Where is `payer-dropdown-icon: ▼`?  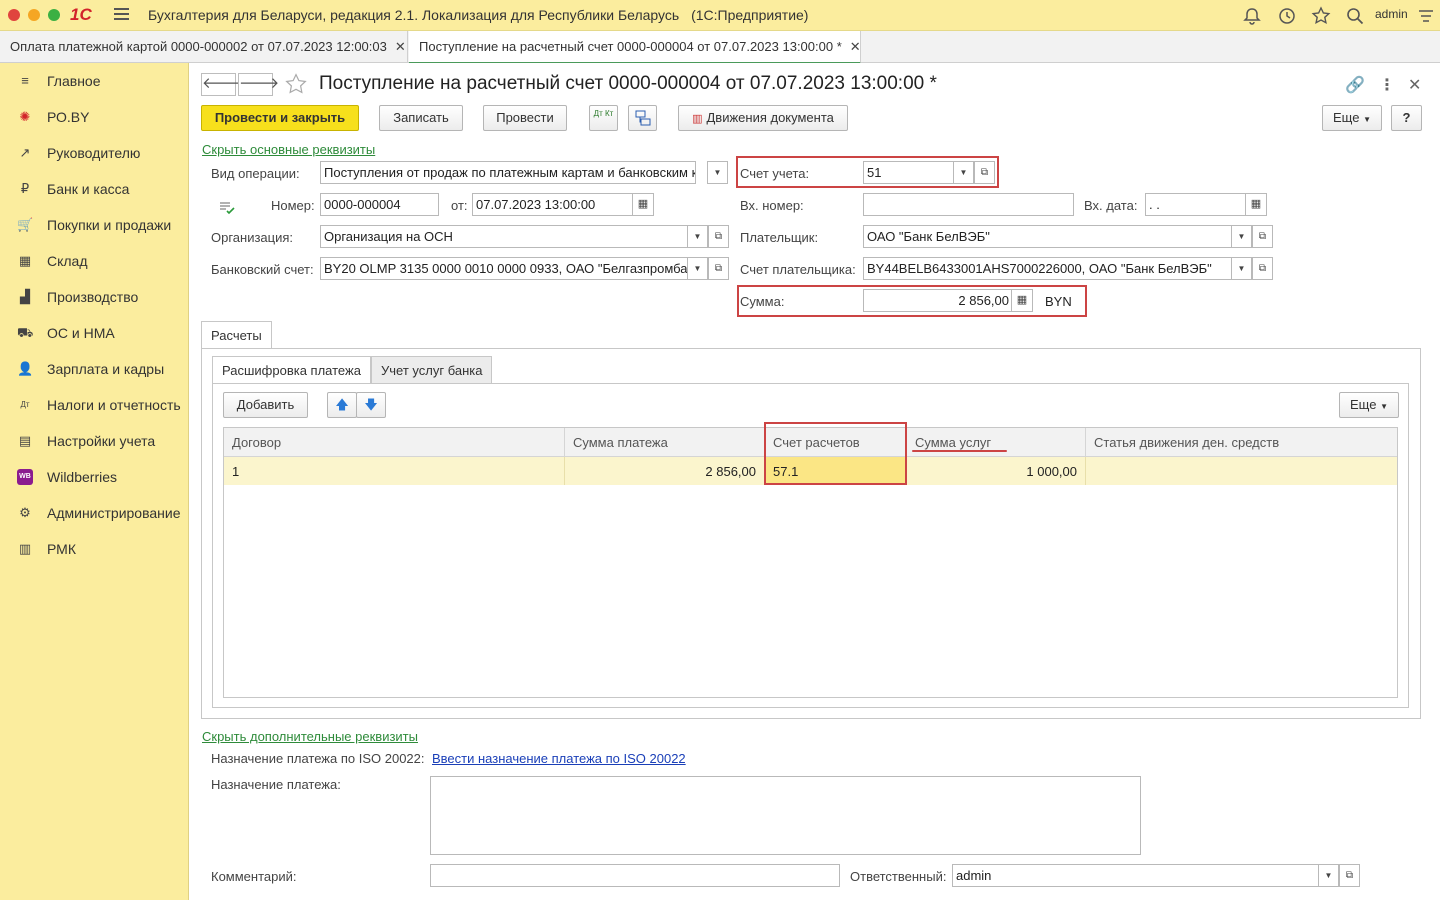
payer-dropdown-icon: ▼ is located at coordinates (1241, 236).